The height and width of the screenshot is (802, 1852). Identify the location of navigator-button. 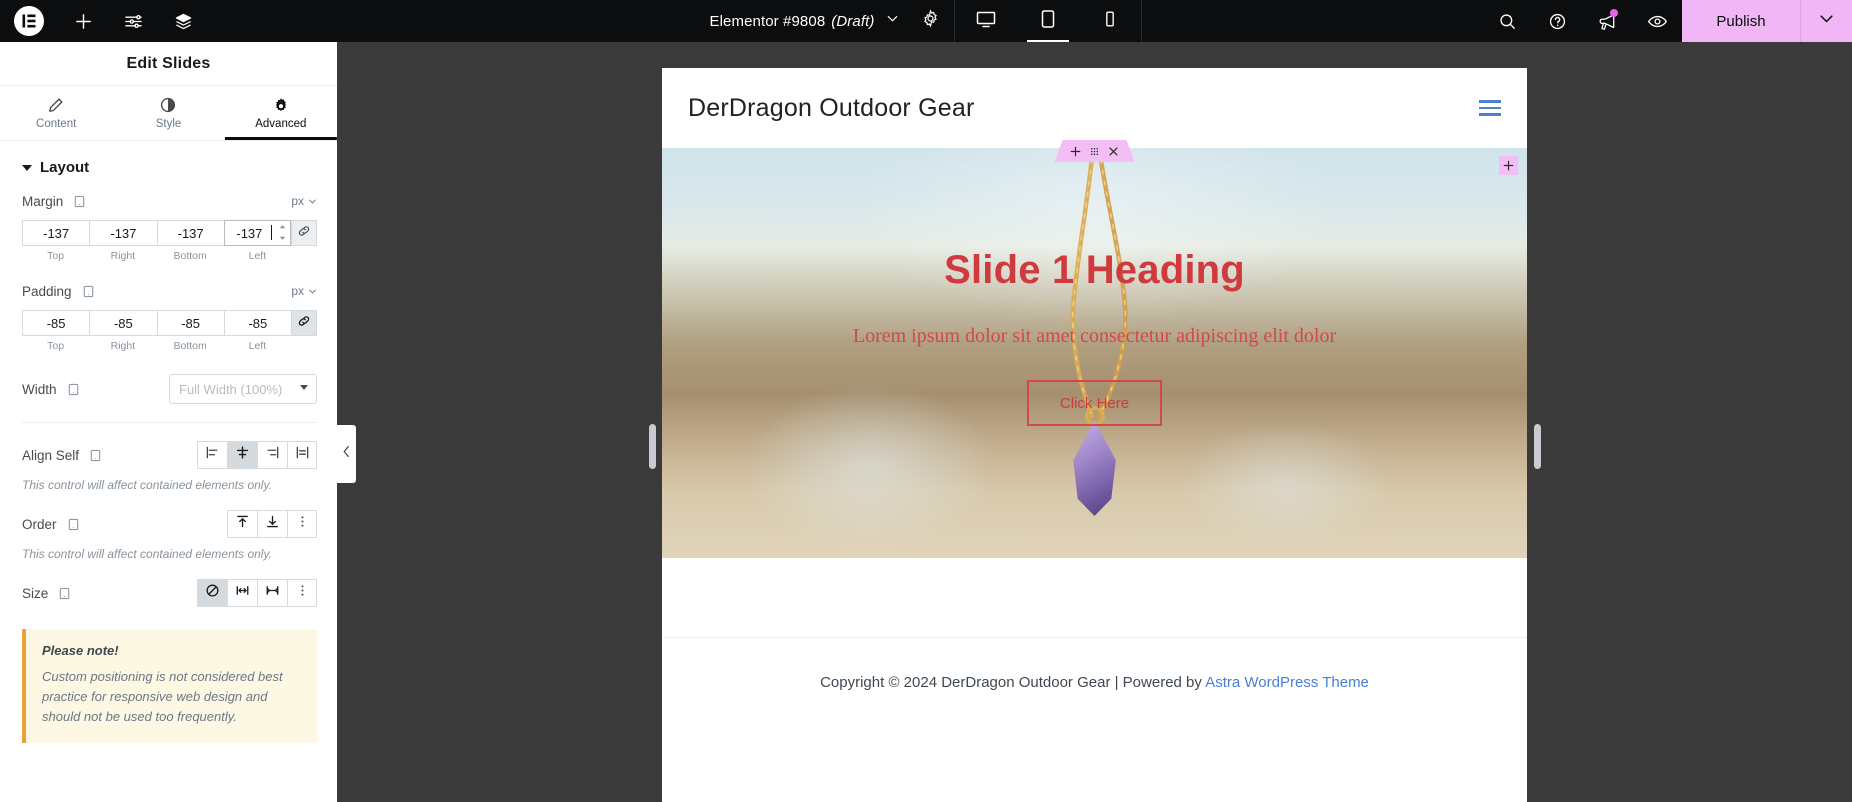
(183, 21).